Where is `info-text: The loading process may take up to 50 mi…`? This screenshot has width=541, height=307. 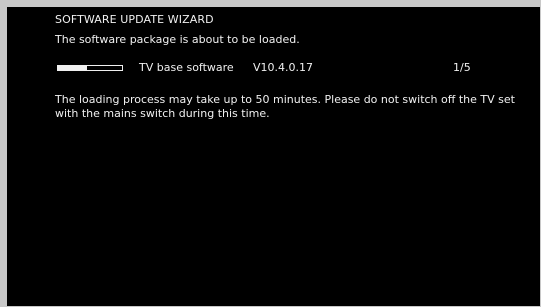
info-text: The loading process may take up to 50 mi… is located at coordinates (285, 106).